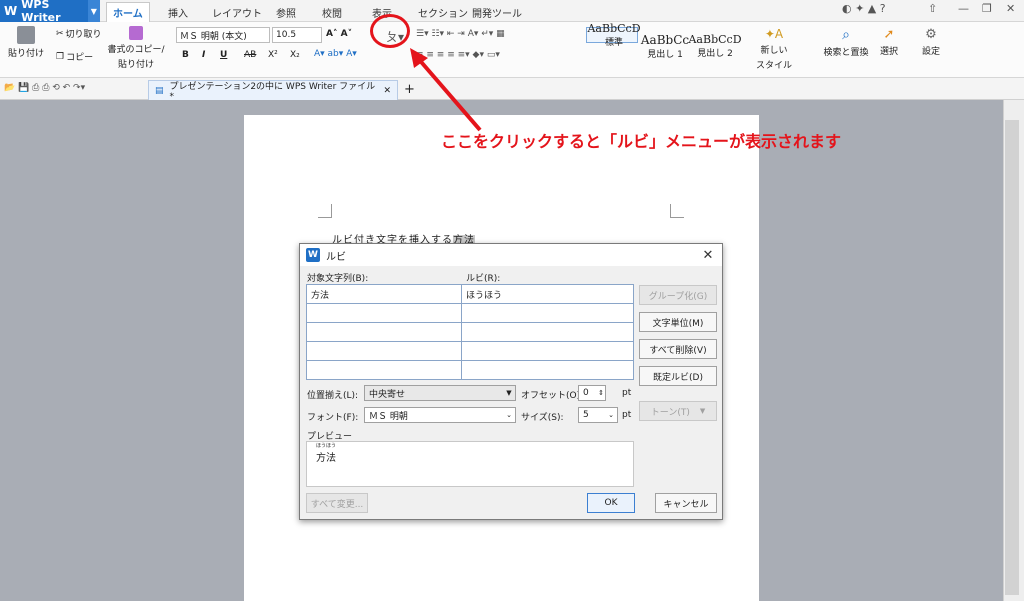 The image size is (1024, 601). I want to click on tab-layout: レイアウト, so click(237, 12).